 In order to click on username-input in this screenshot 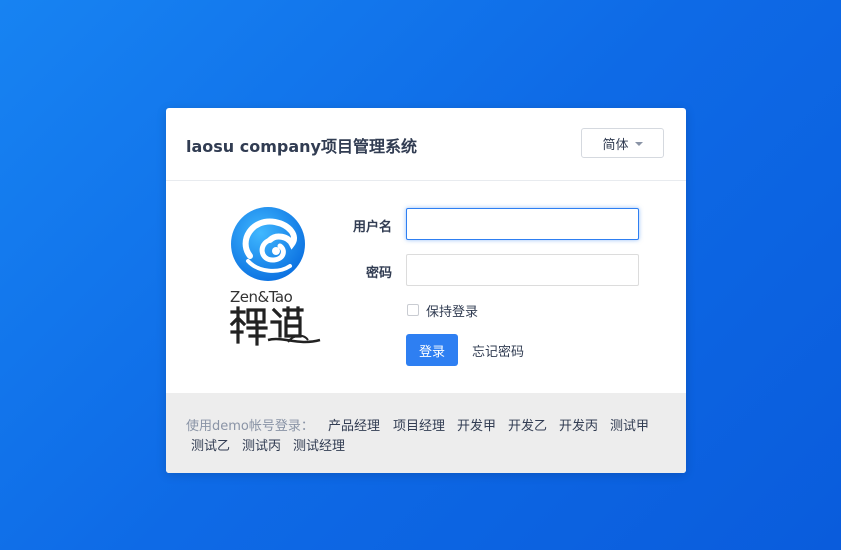, I will do `click(522, 224)`.